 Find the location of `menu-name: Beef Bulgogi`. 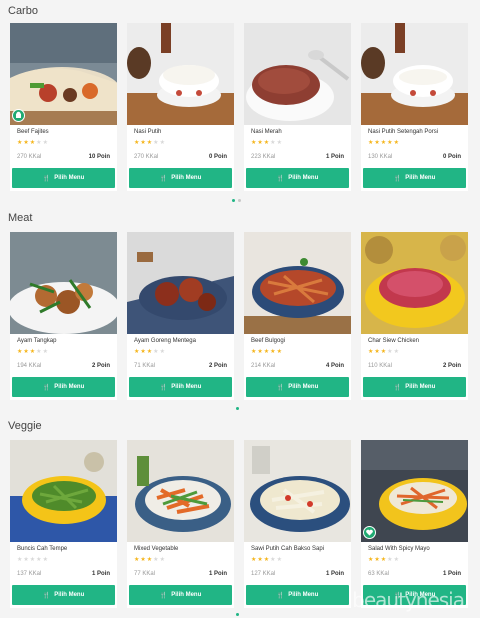

menu-name: Beef Bulgogi is located at coordinates (268, 341).